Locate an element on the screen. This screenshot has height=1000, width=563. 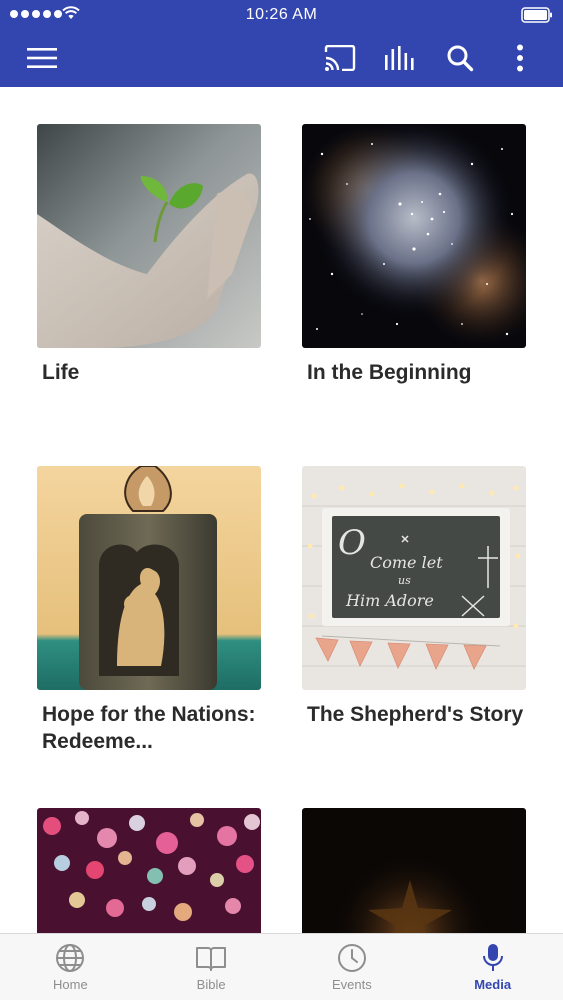
media-card-life: Life is located at coordinates (149, 255).